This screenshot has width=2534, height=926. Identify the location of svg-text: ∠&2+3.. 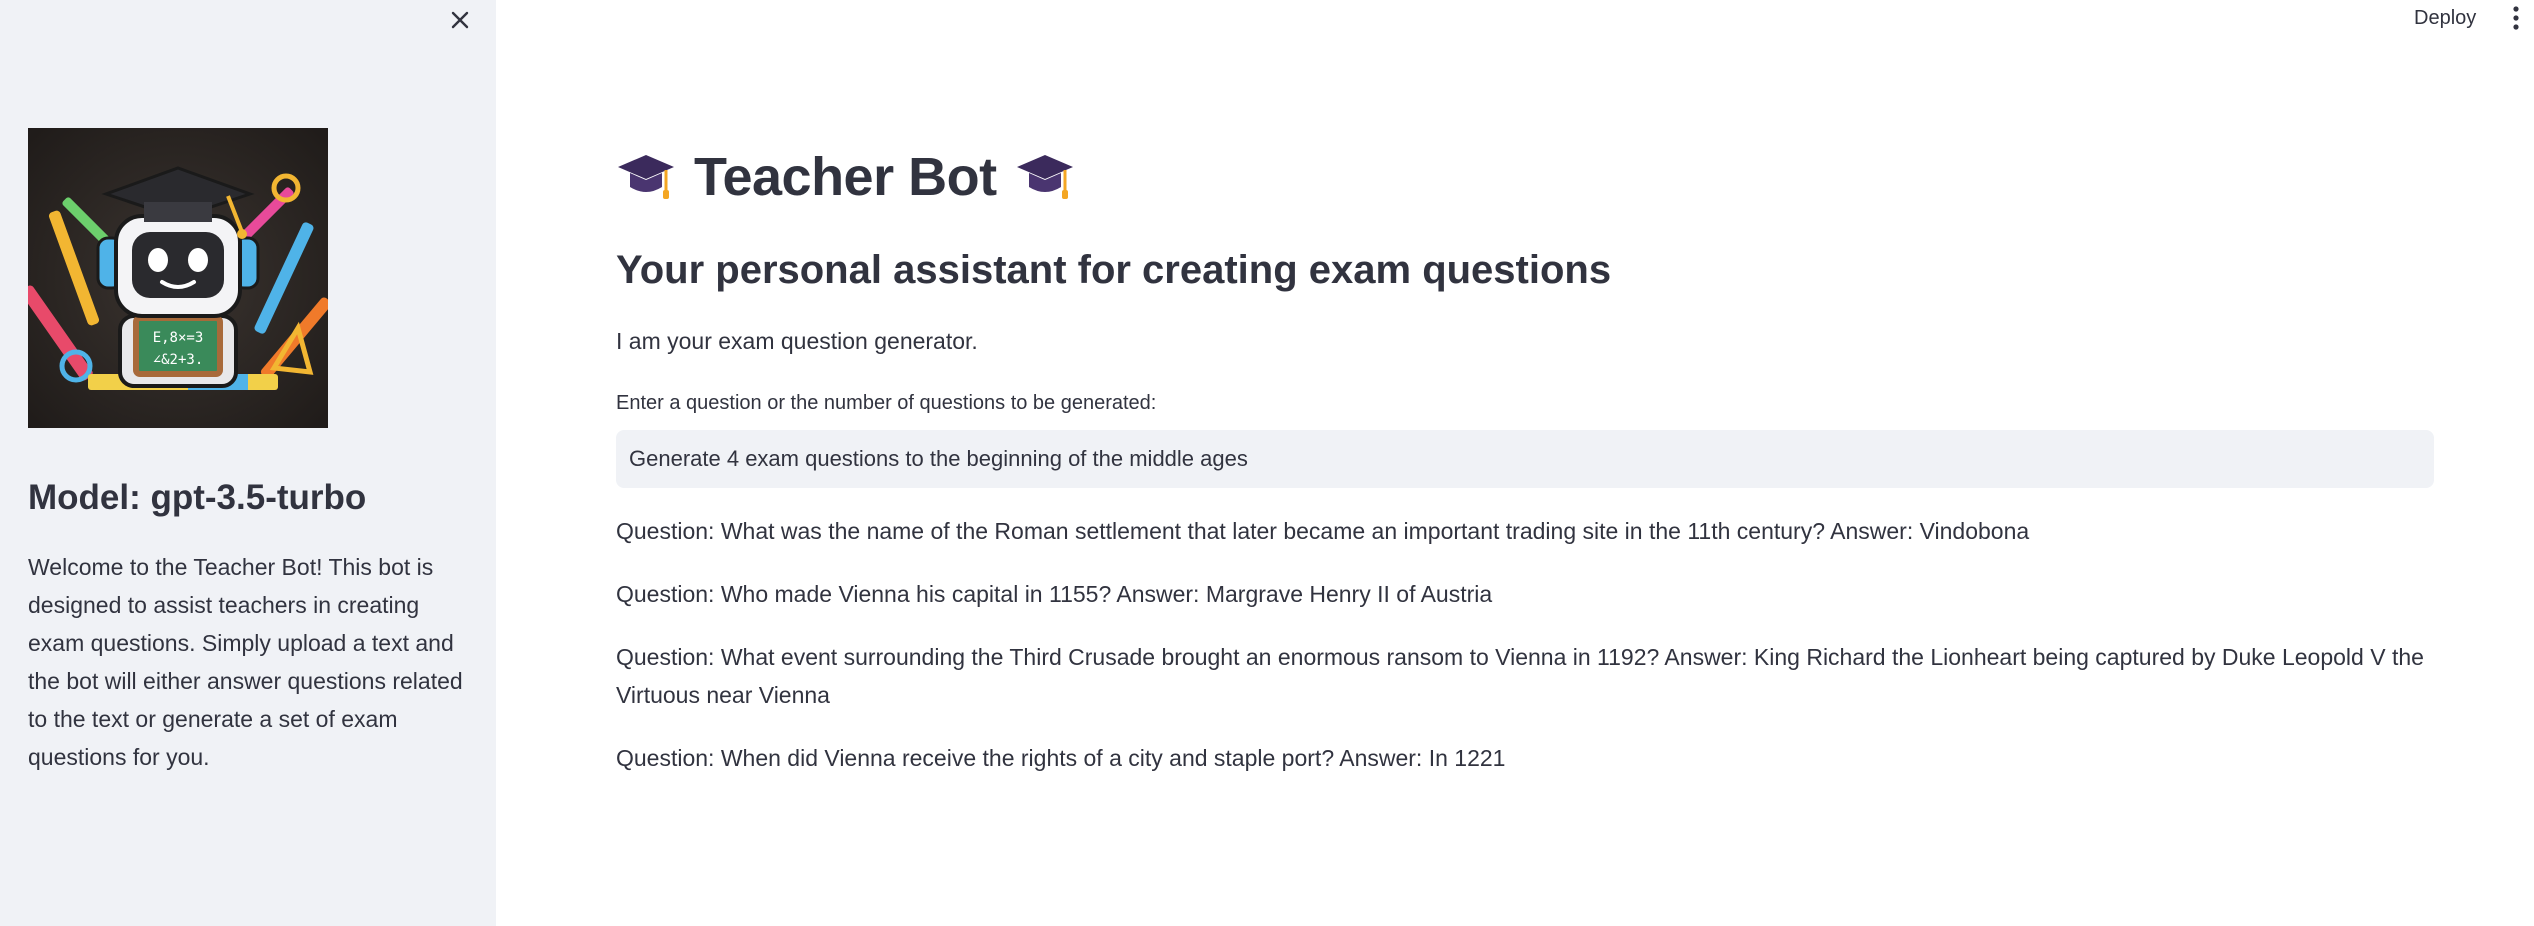
(178, 360).